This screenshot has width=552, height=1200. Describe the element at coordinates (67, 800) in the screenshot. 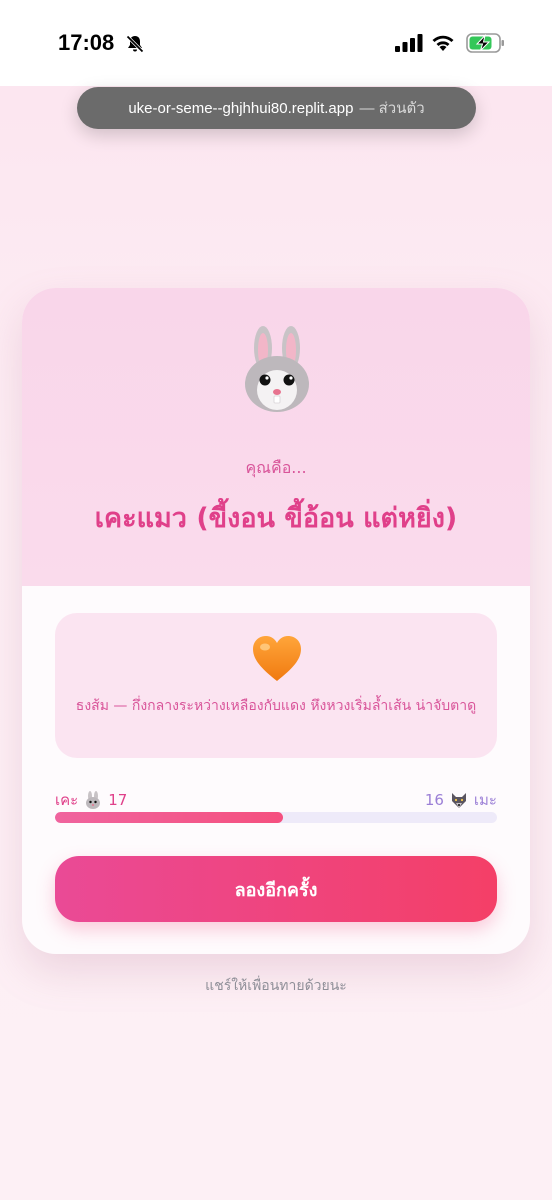

I see `uke-label-text: เคะ` at that location.